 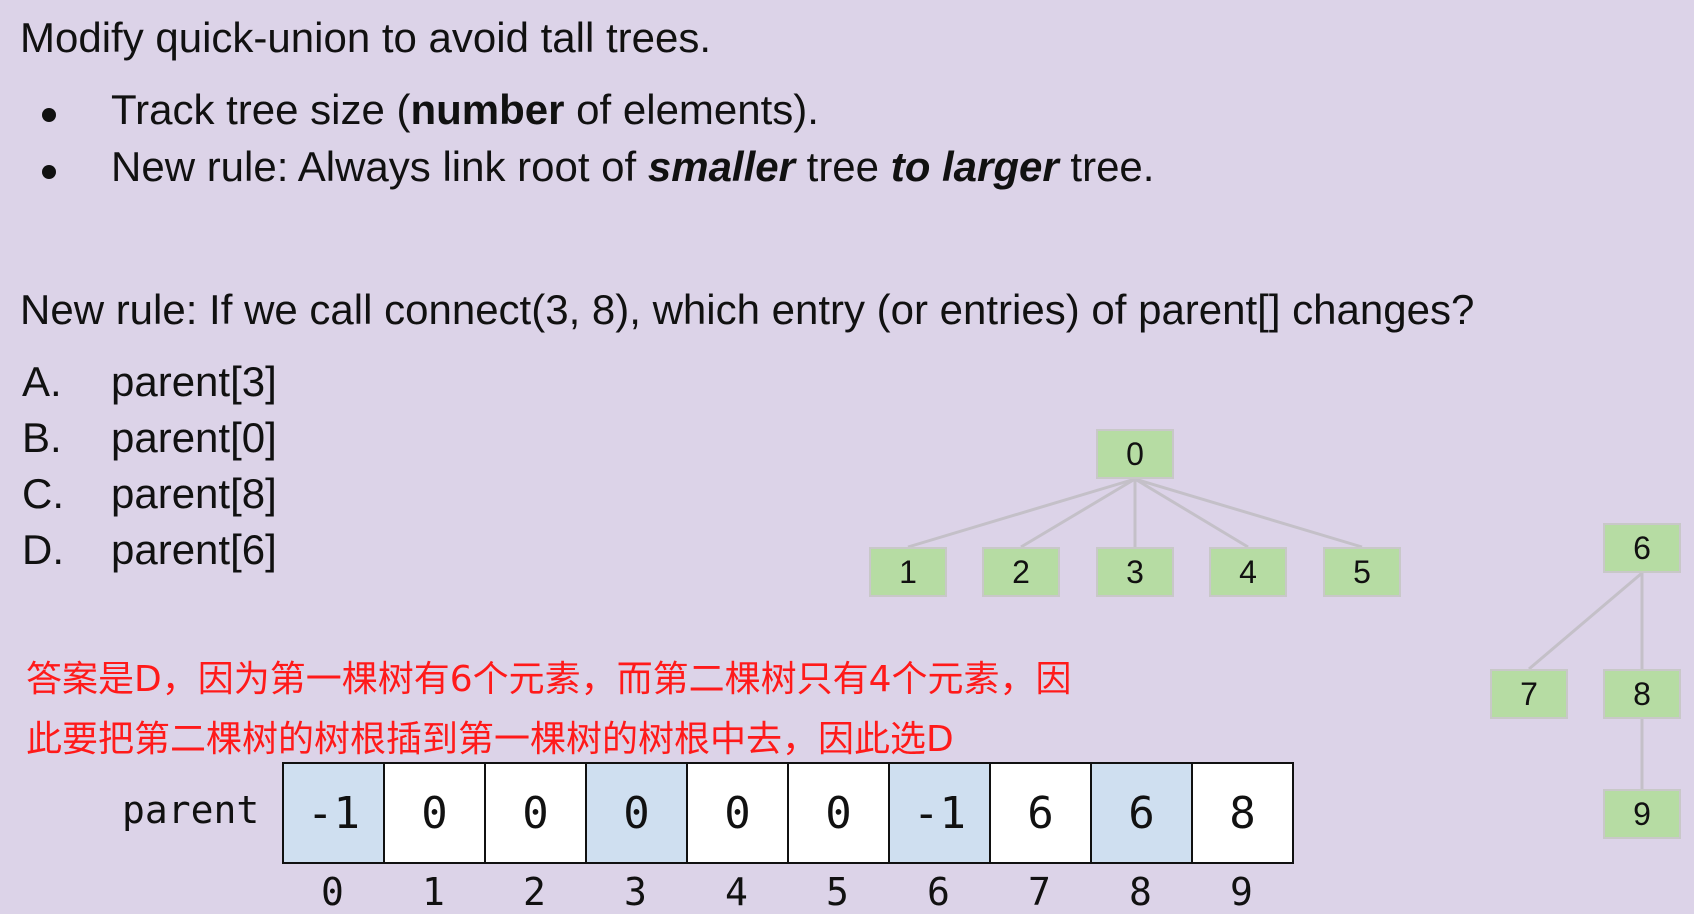 What do you see at coordinates (433, 813) in the screenshot?
I see `parent-cell-1: 0` at bounding box center [433, 813].